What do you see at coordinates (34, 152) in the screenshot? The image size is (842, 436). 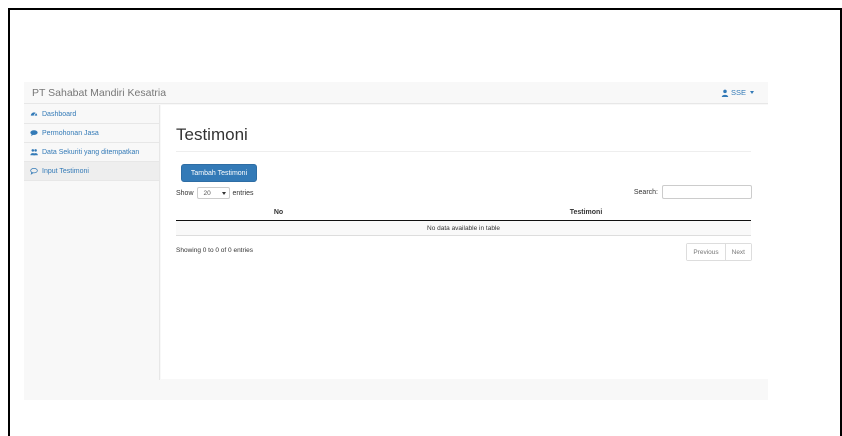 I see `users-icon` at bounding box center [34, 152].